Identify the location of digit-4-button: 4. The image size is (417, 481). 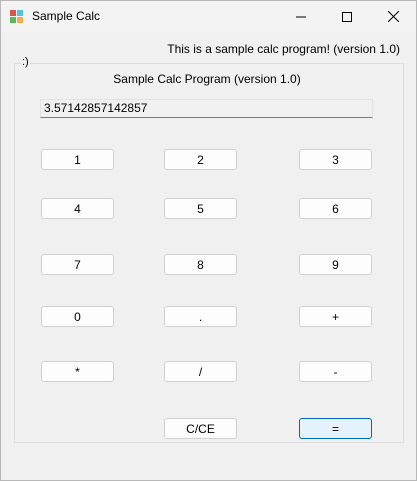
(77, 208).